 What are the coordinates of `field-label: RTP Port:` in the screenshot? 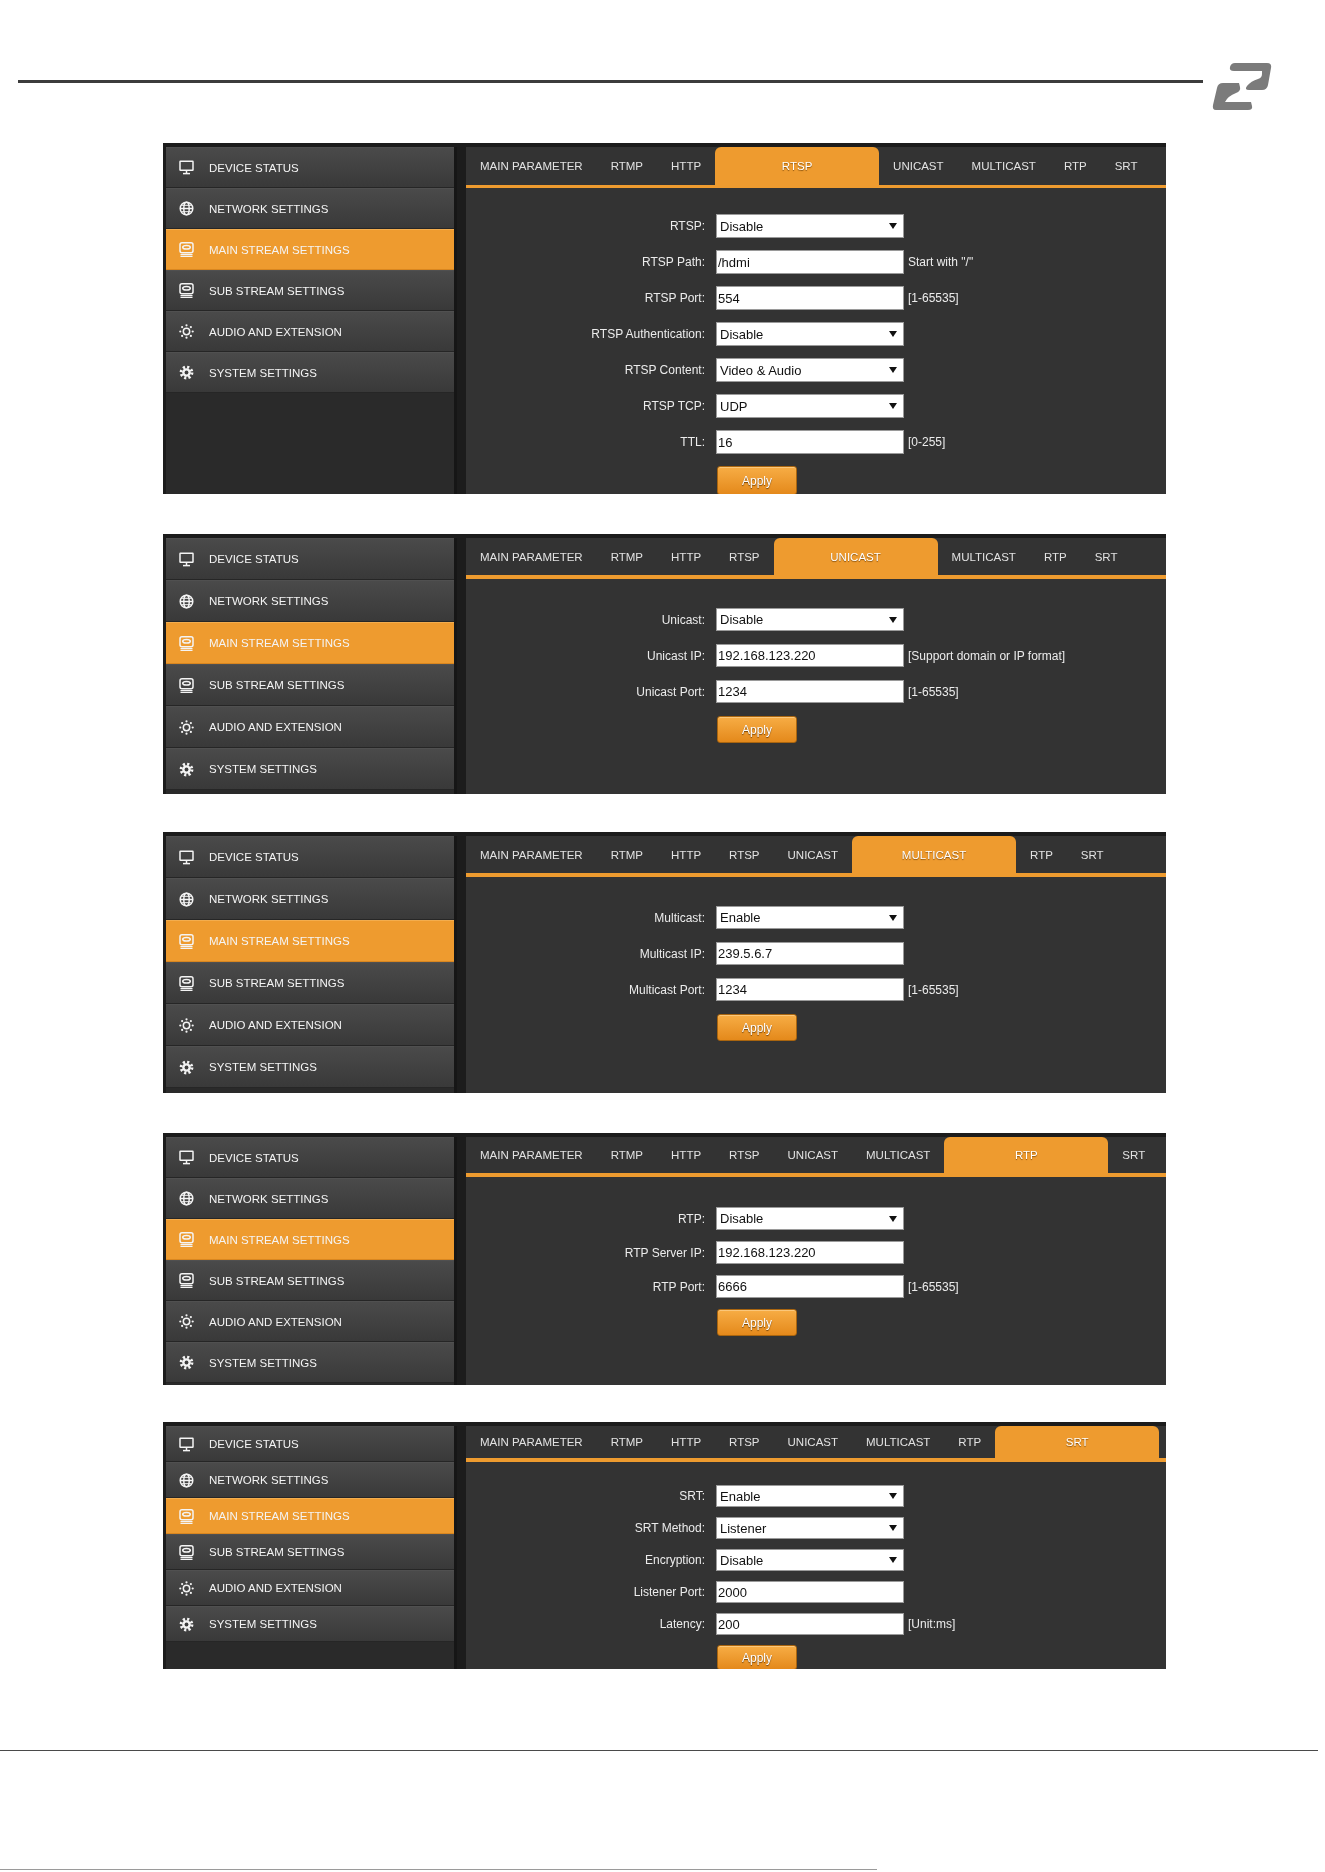 It's located at (678, 1286).